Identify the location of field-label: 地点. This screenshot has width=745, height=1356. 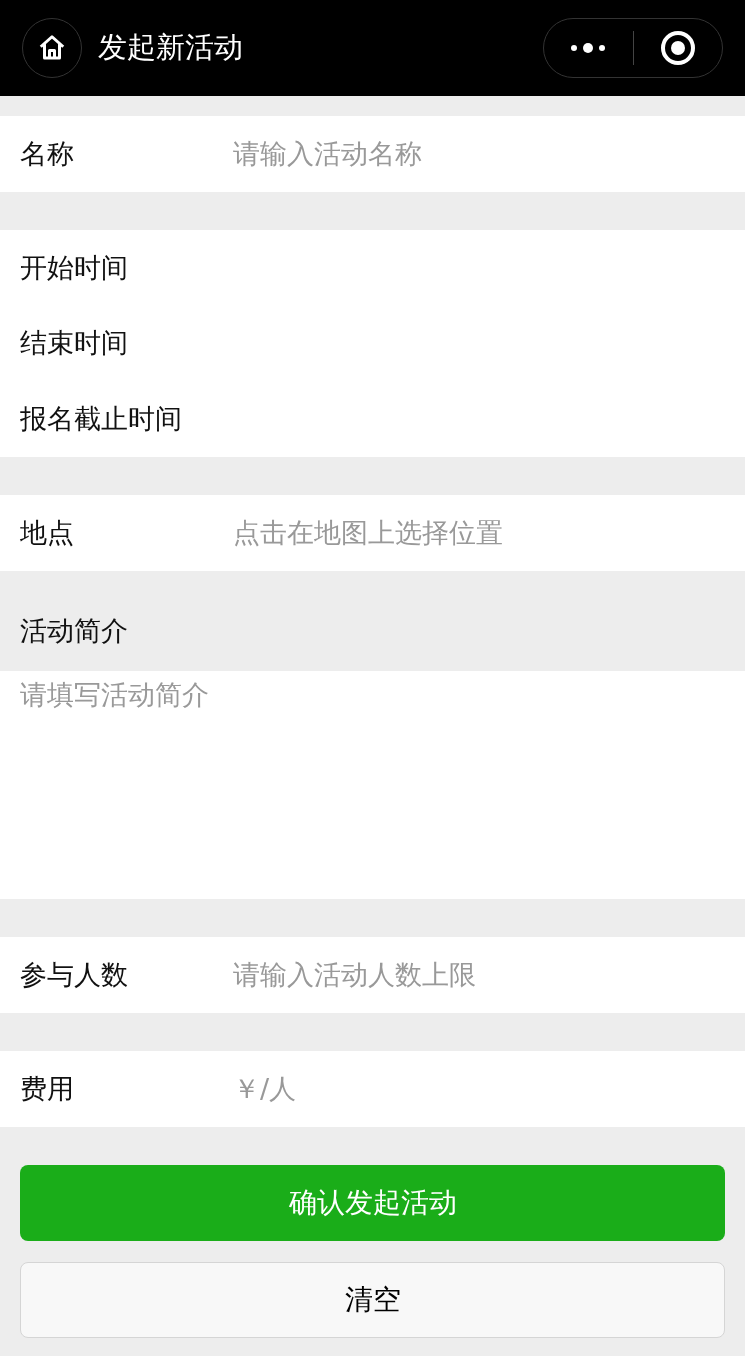
(47, 532).